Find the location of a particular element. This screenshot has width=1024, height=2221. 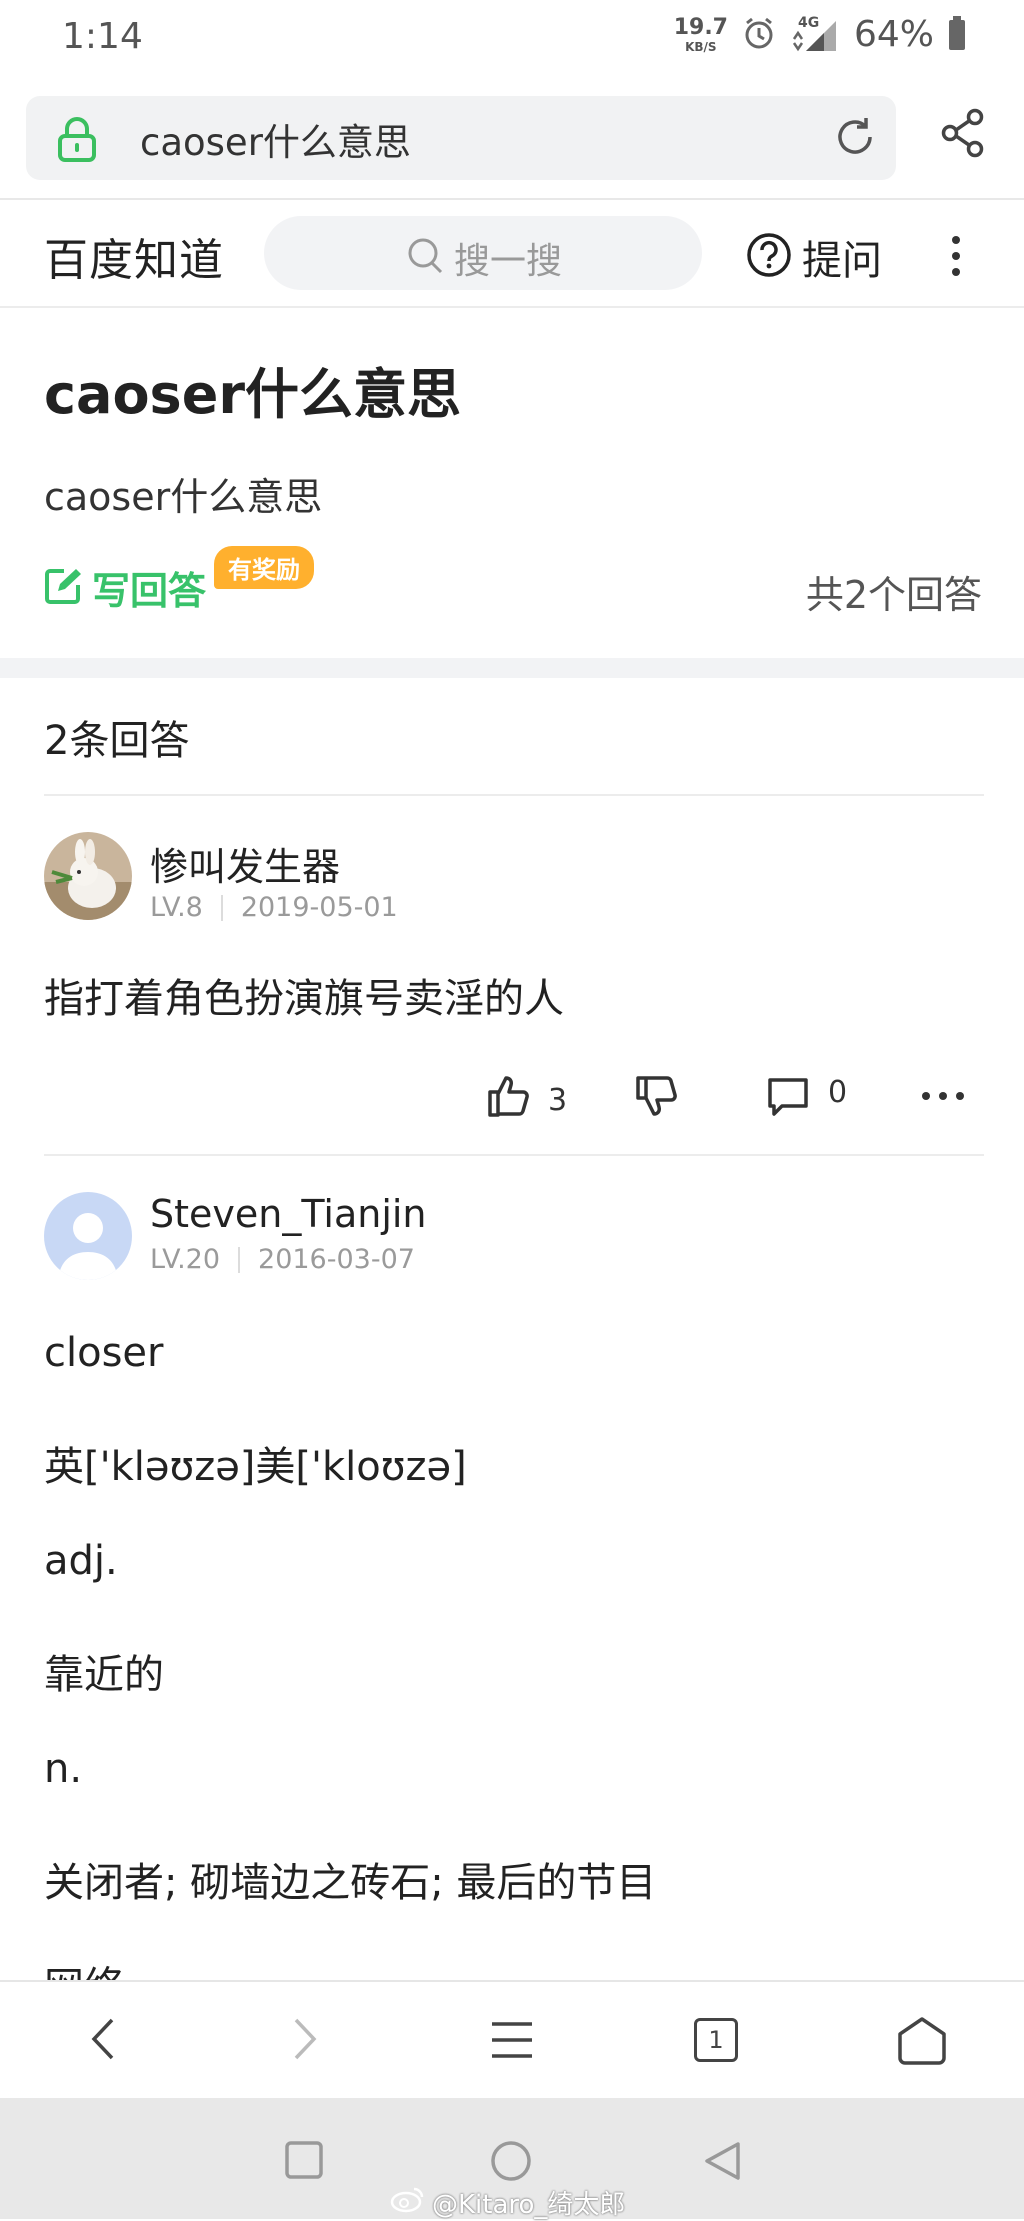

answer-actions: 3 0 is located at coordinates (512, 1104).